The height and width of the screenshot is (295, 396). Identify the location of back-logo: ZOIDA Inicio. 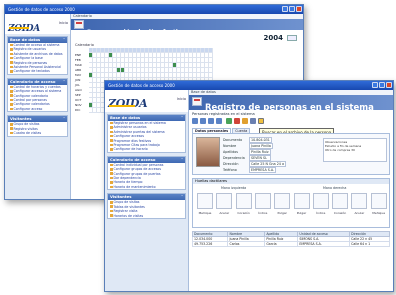
(37, 24).